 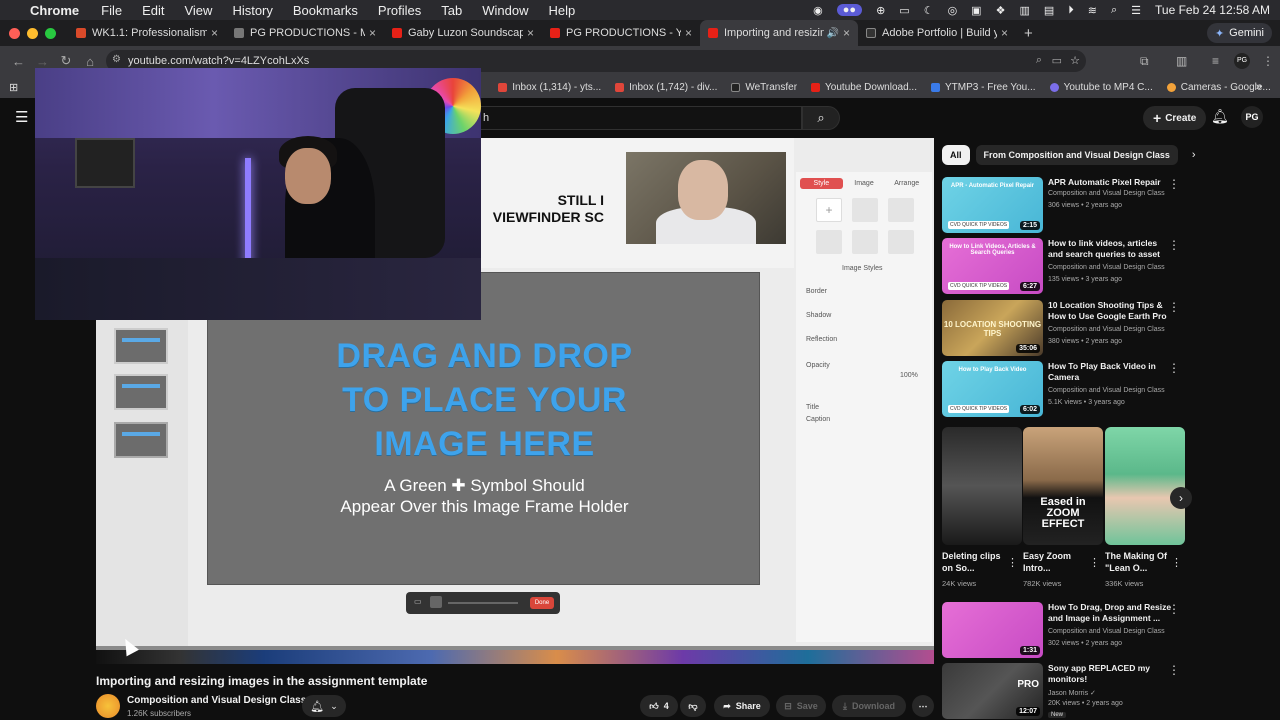 What do you see at coordinates (1181, 61) in the screenshot?
I see `side-panel-icon: ▥` at bounding box center [1181, 61].